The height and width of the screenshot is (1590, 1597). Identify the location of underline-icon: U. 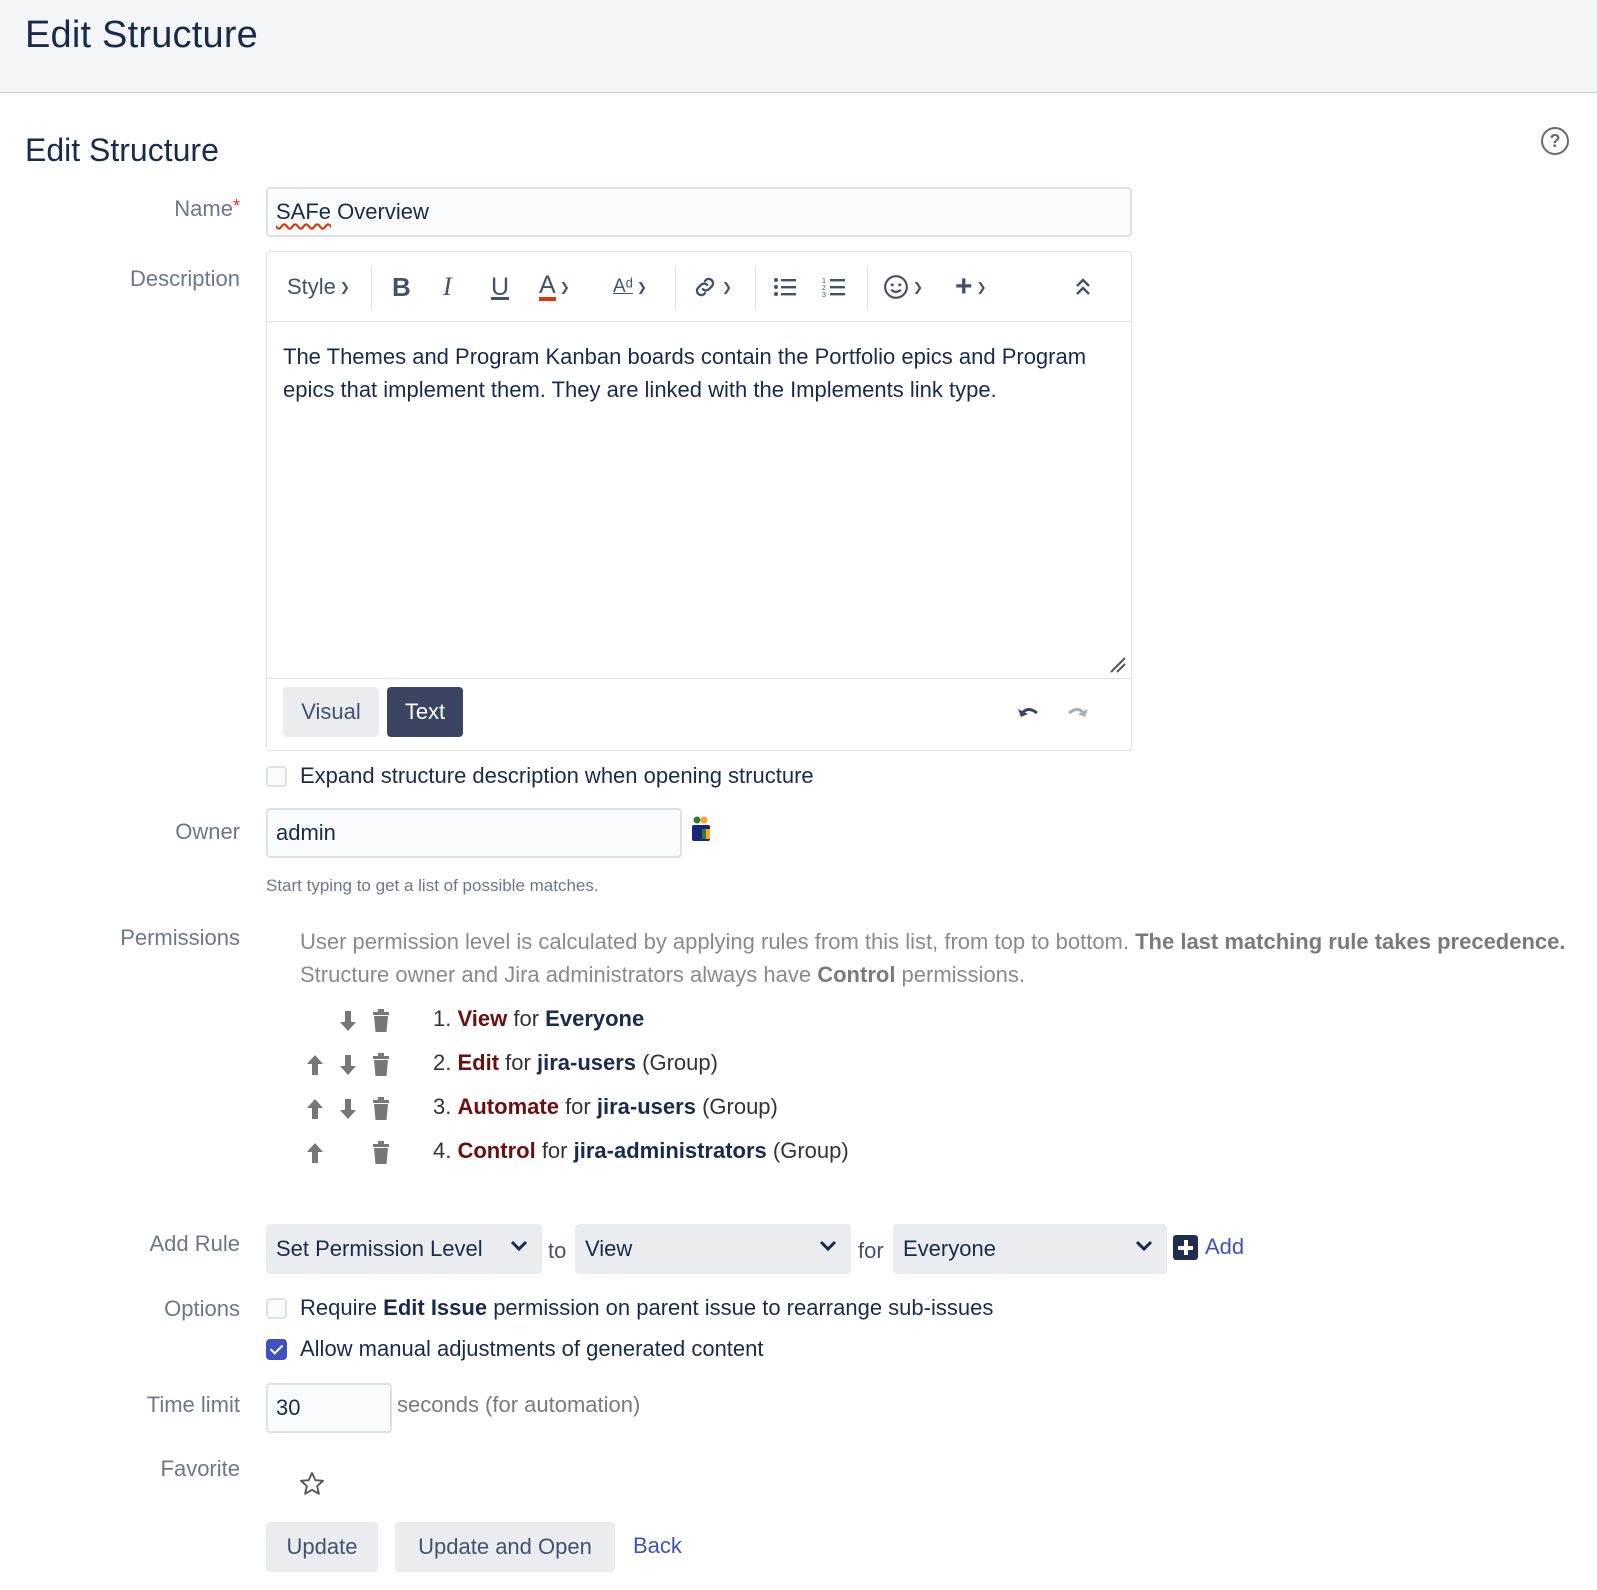
(500, 287).